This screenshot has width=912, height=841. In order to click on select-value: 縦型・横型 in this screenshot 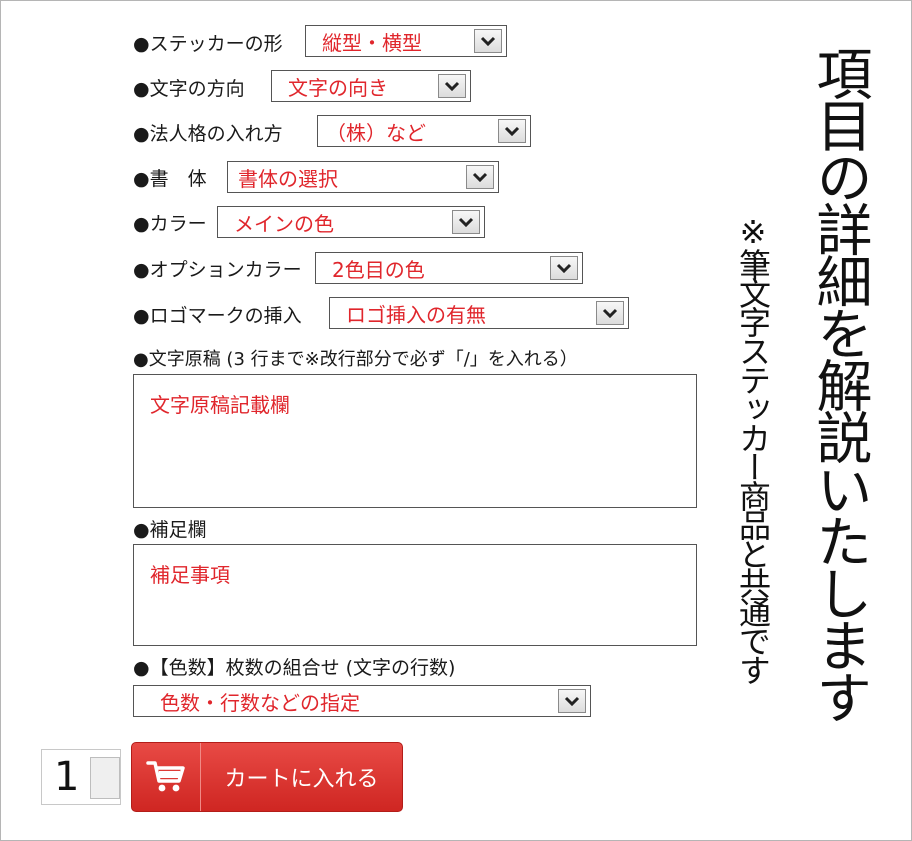, I will do `click(372, 42)`.